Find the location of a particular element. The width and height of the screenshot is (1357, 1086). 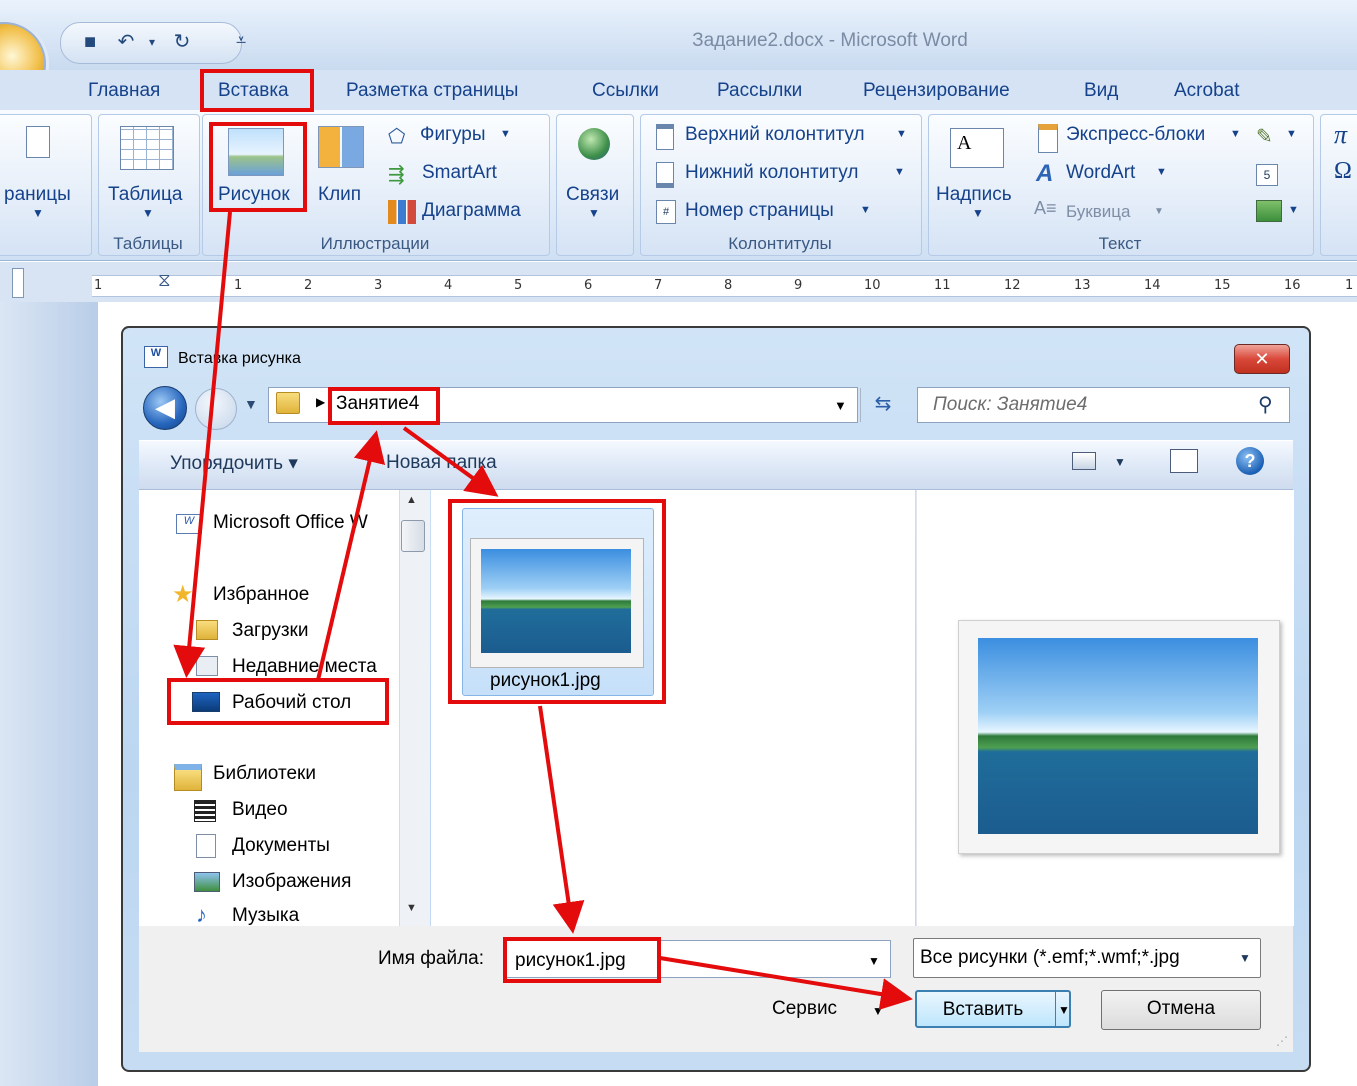

arrow-desktop-to-folder is located at coordinates (351, 555).